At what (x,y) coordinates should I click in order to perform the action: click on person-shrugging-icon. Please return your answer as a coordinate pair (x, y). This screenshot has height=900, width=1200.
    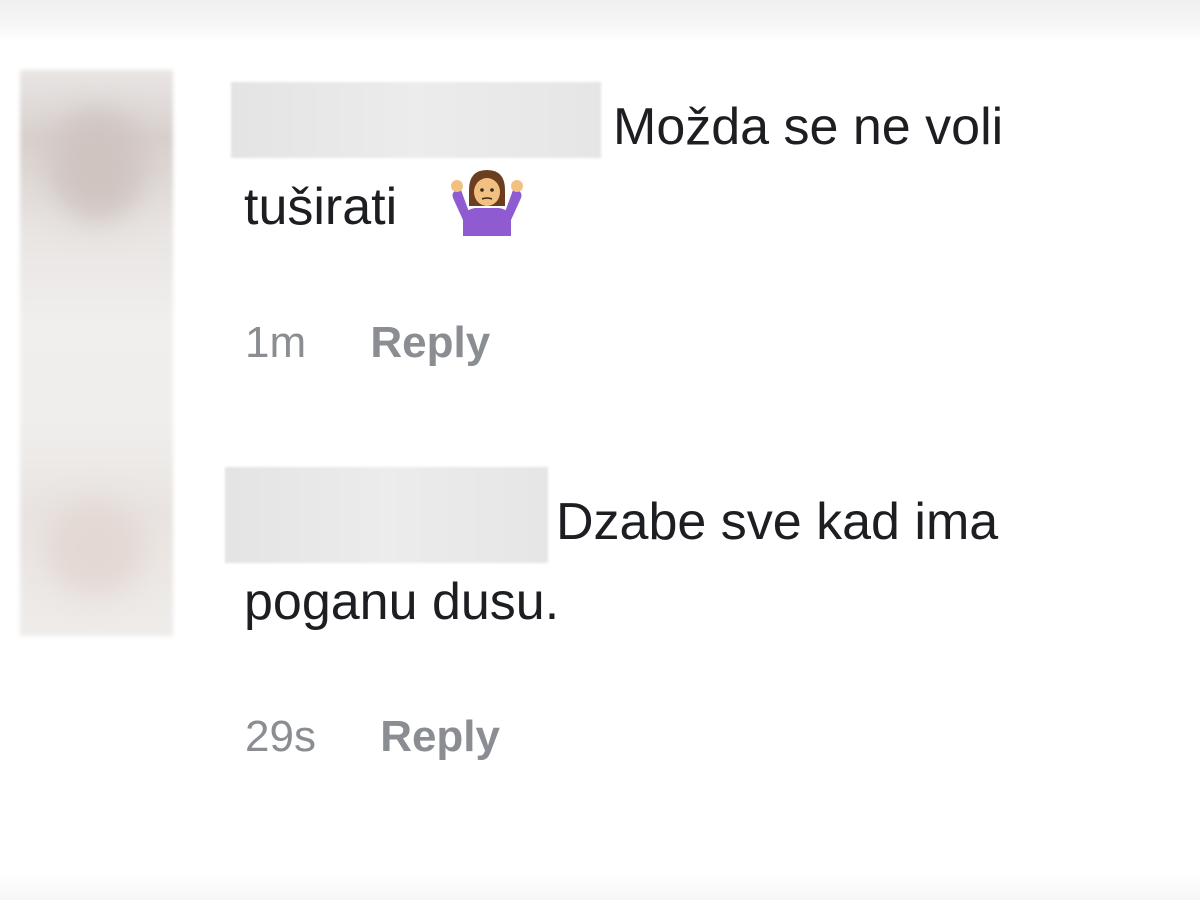
    Looking at the image, I should click on (487, 203).